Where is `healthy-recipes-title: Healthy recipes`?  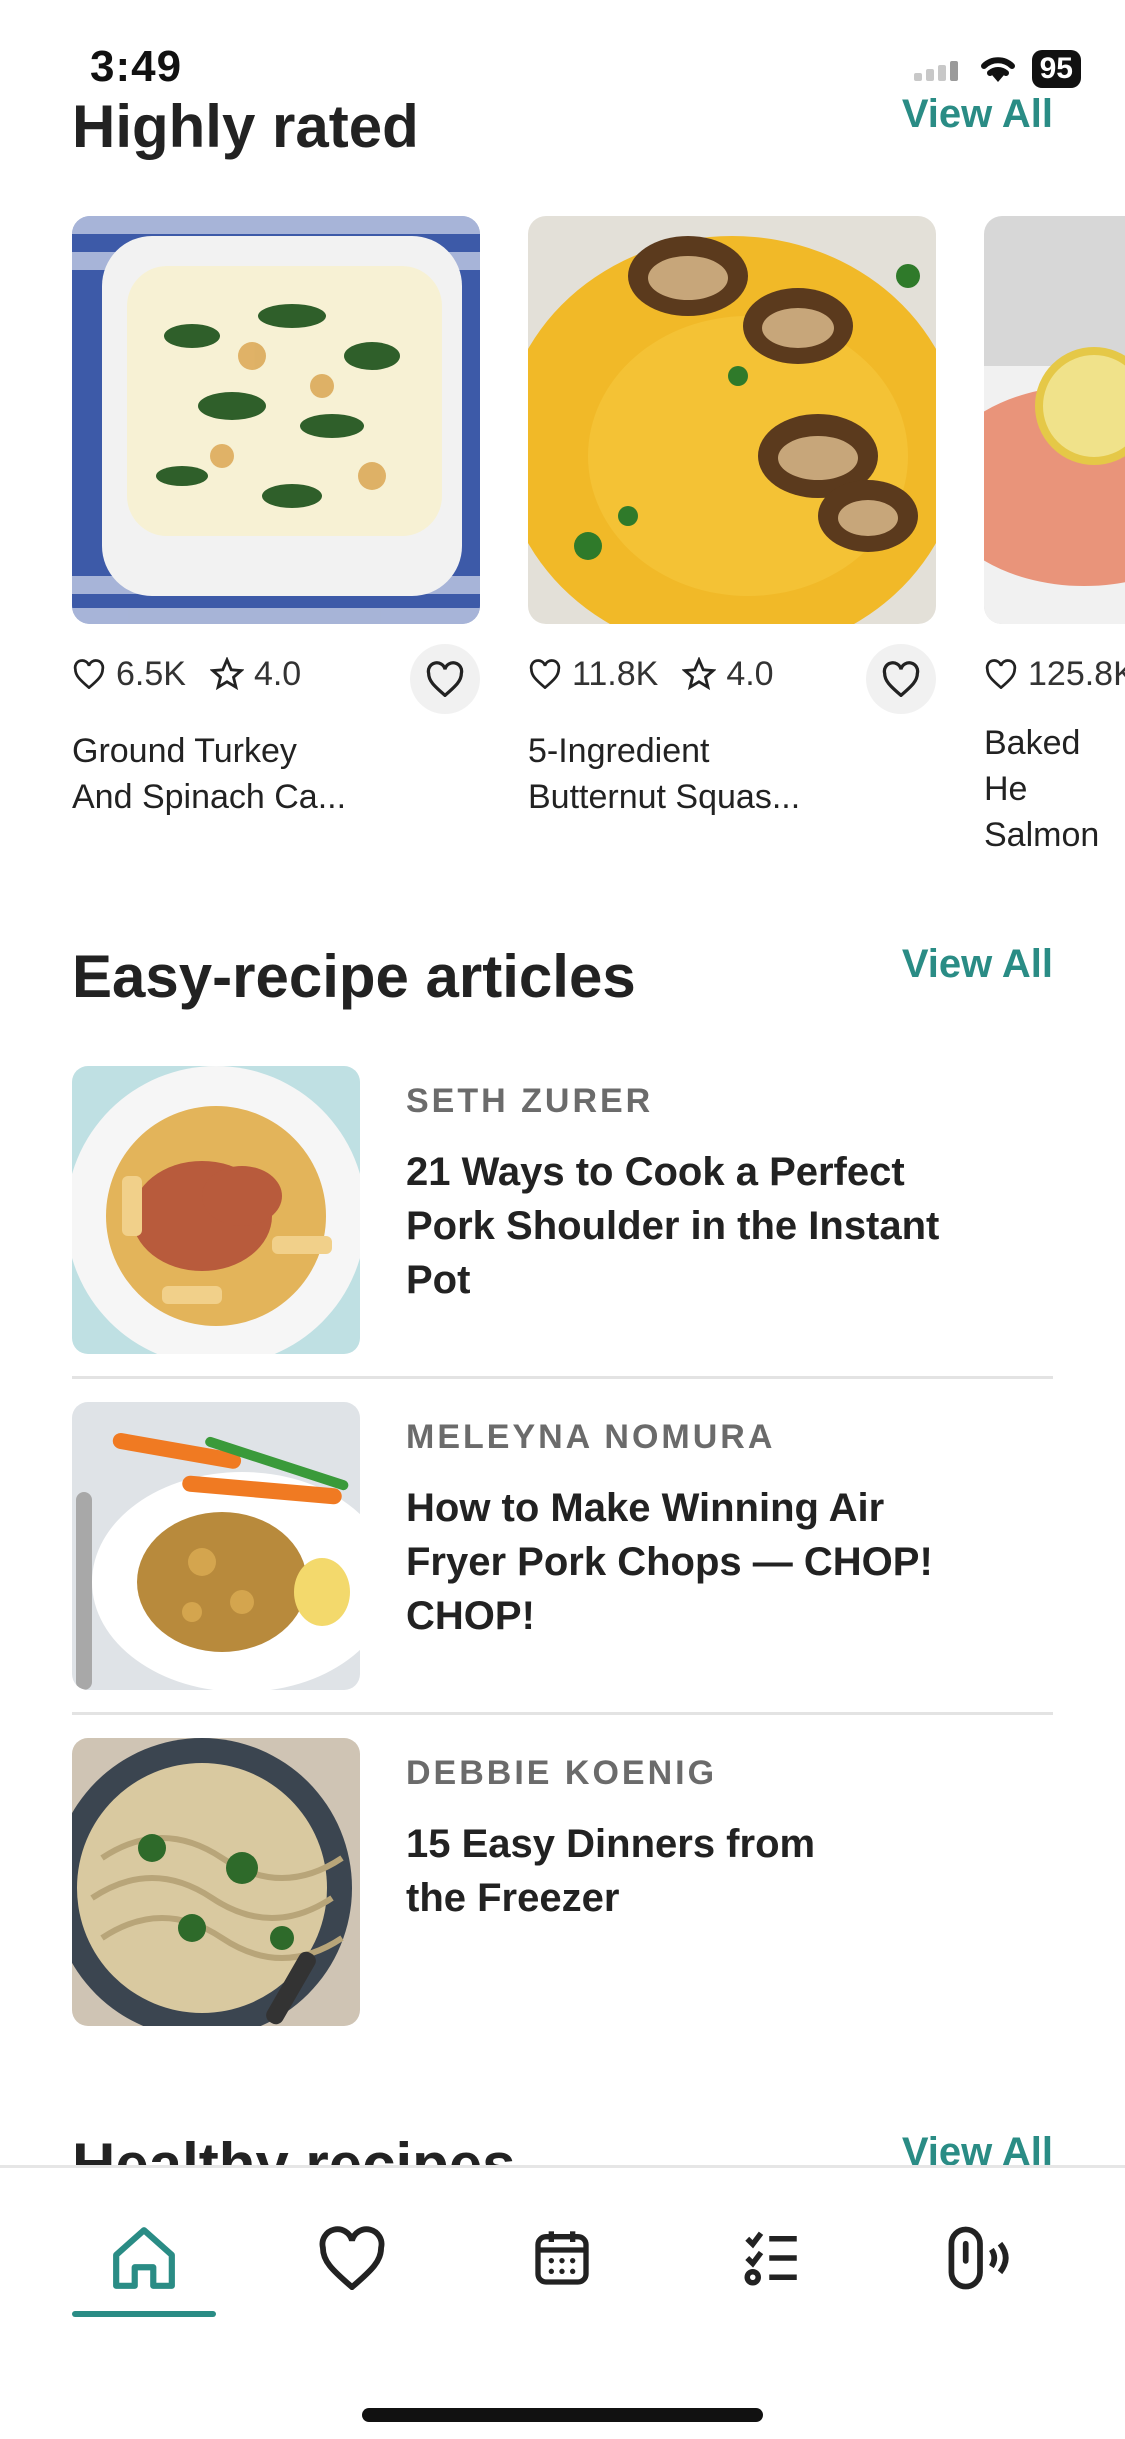 healthy-recipes-title: Healthy recipes is located at coordinates (294, 2148).